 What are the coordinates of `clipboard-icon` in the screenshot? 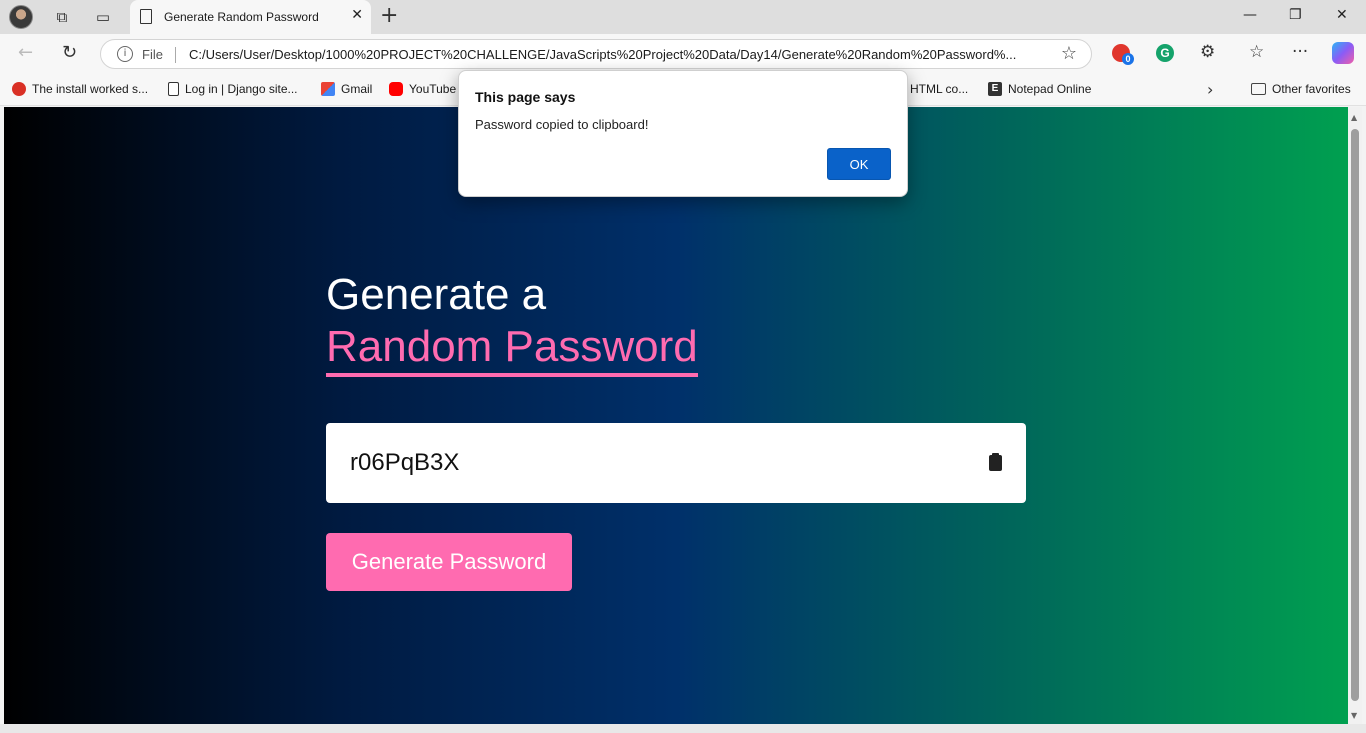 It's located at (995, 462).